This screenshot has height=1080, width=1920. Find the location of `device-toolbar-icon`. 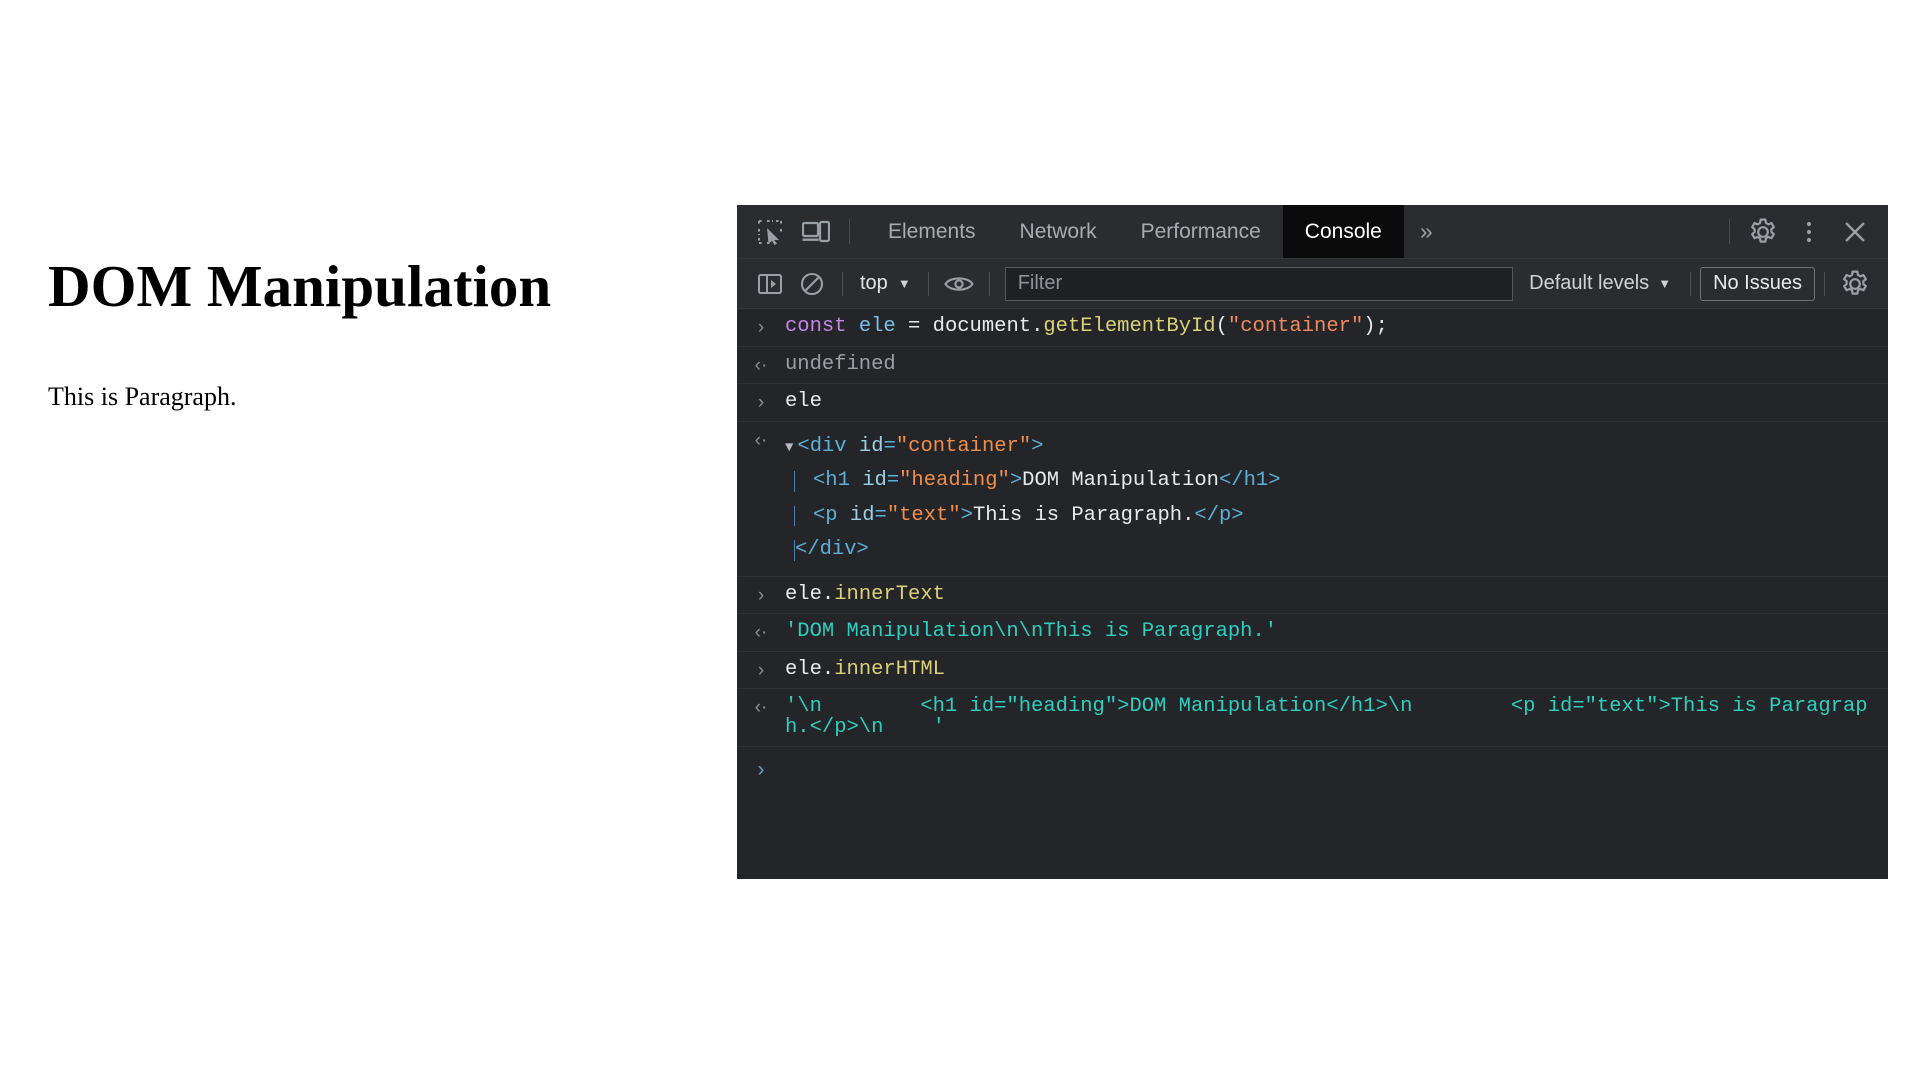

device-toolbar-icon is located at coordinates (816, 231).